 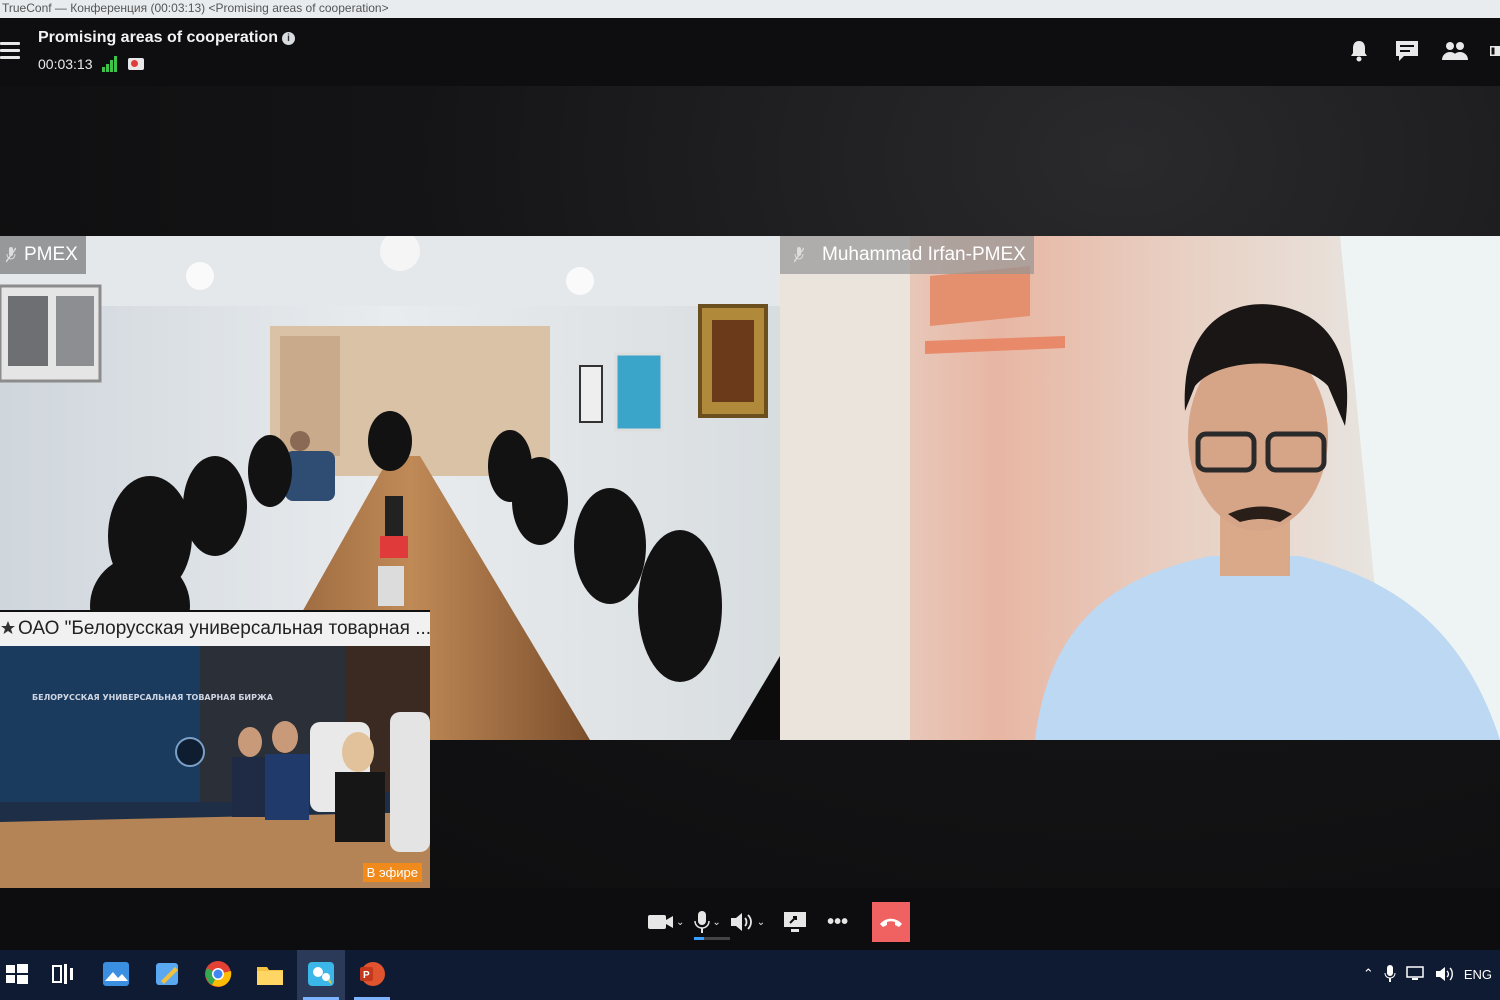 What do you see at coordinates (218, 974) in the screenshot?
I see `chrome-icon` at bounding box center [218, 974].